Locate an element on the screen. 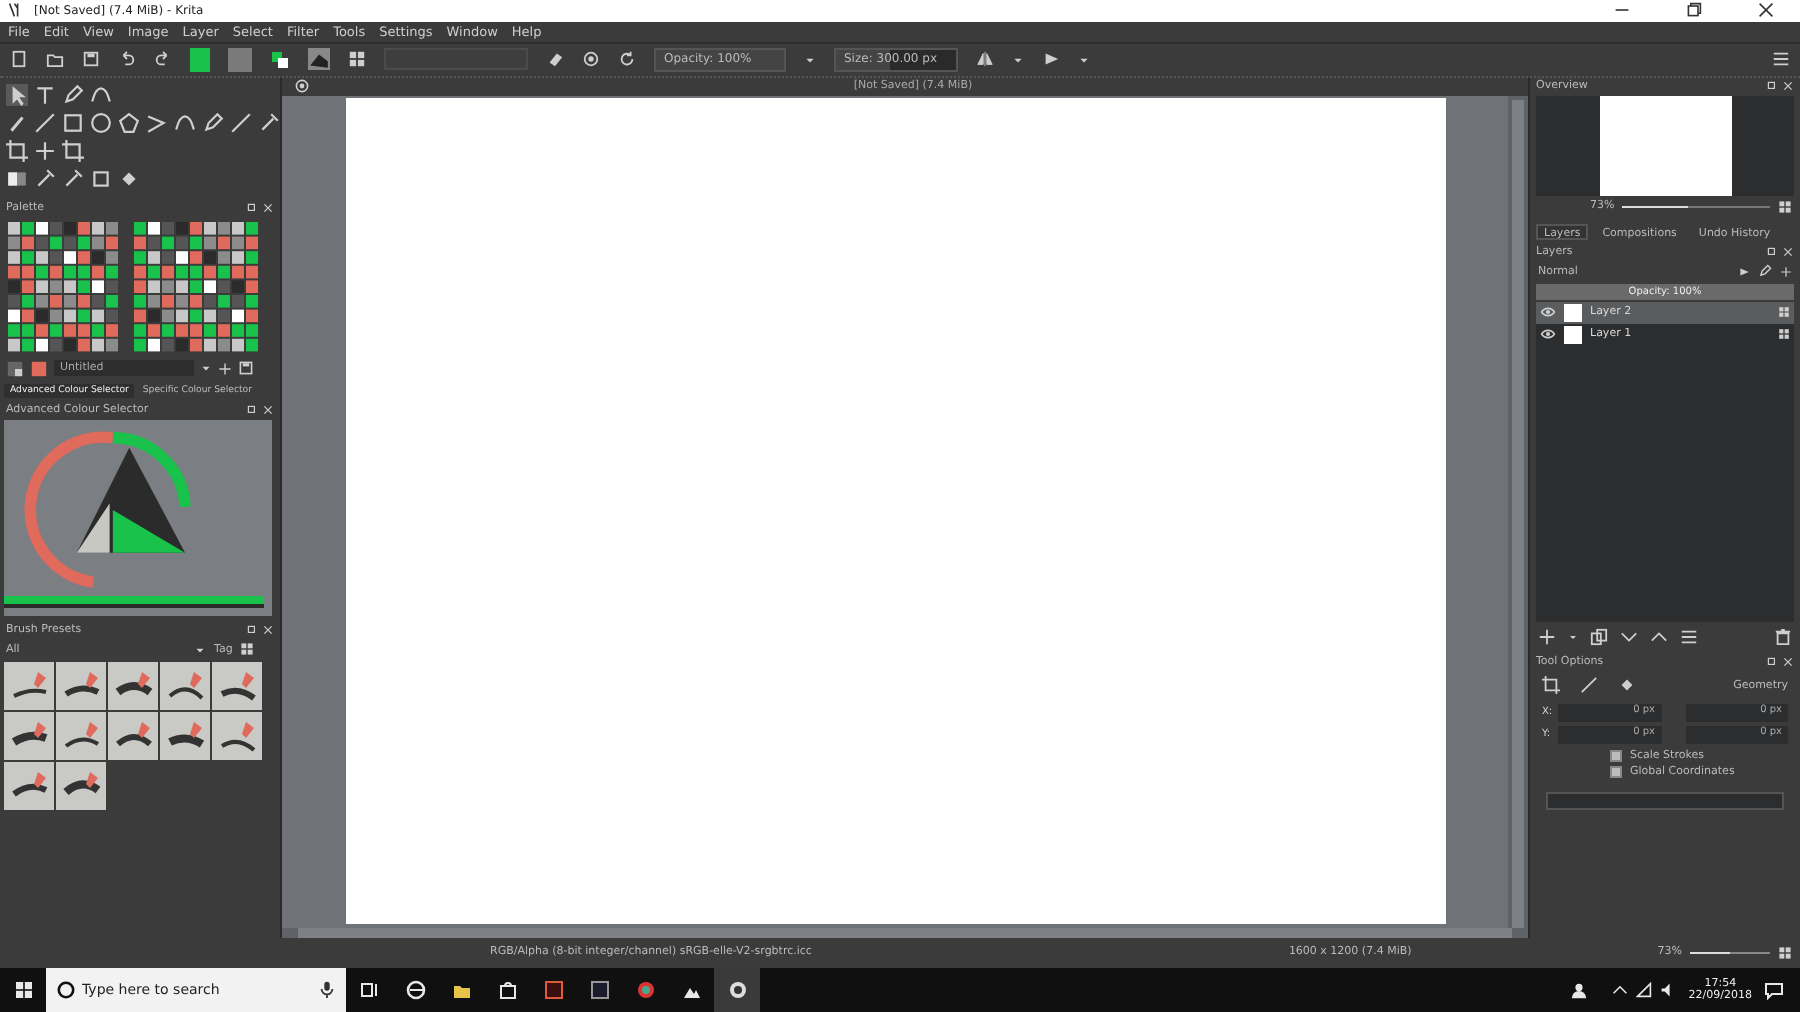 Image resolution: width=1800 pixels, height=1012 pixels. close-icon is located at coordinates (1766, 10).